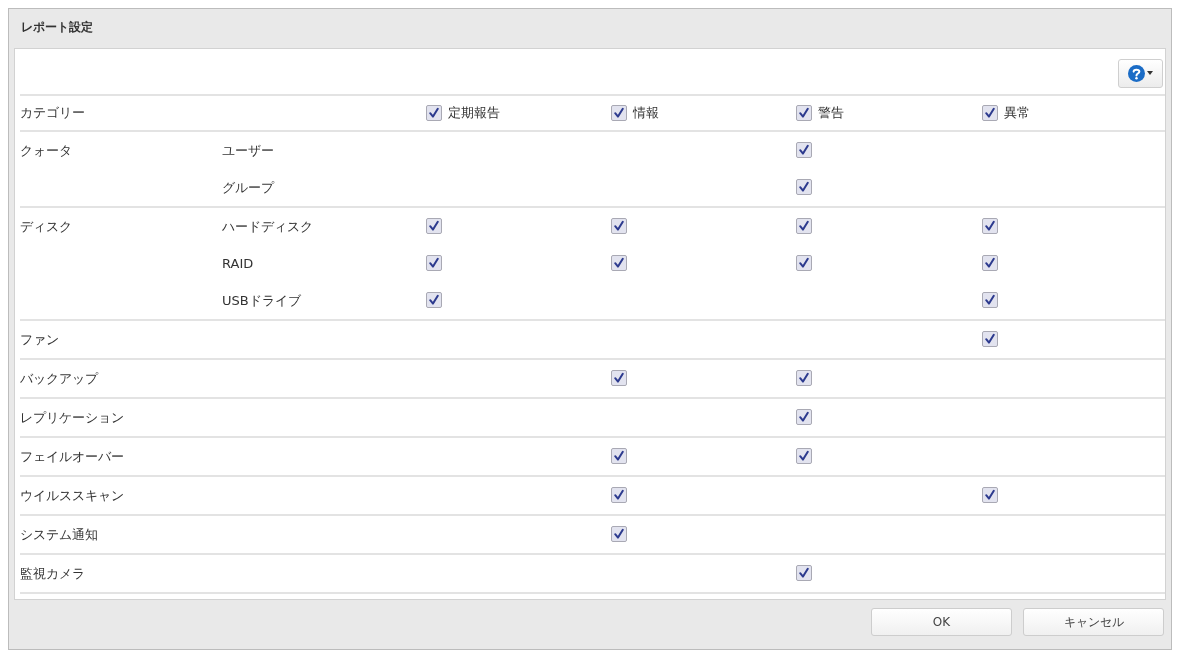 This screenshot has height=653, width=1185. Describe the element at coordinates (1093, 622) in the screenshot. I see `cancel-button: キャンセル` at that location.